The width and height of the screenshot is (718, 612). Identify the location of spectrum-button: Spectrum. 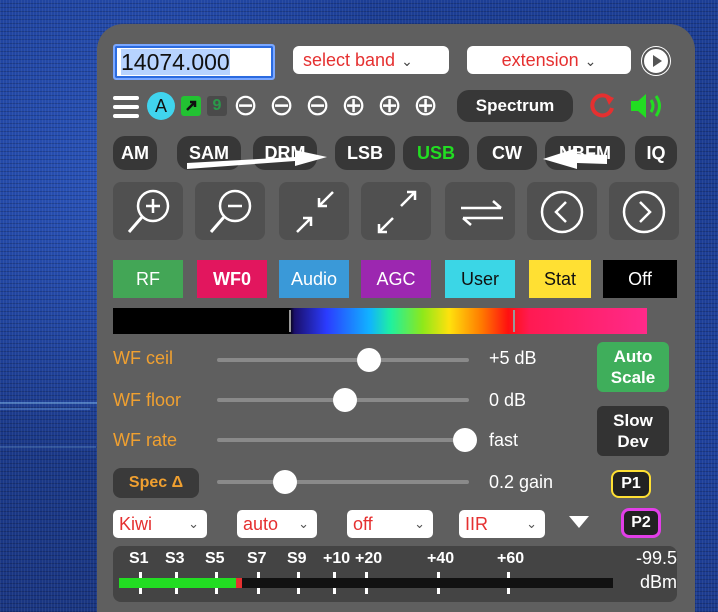
(515, 106).